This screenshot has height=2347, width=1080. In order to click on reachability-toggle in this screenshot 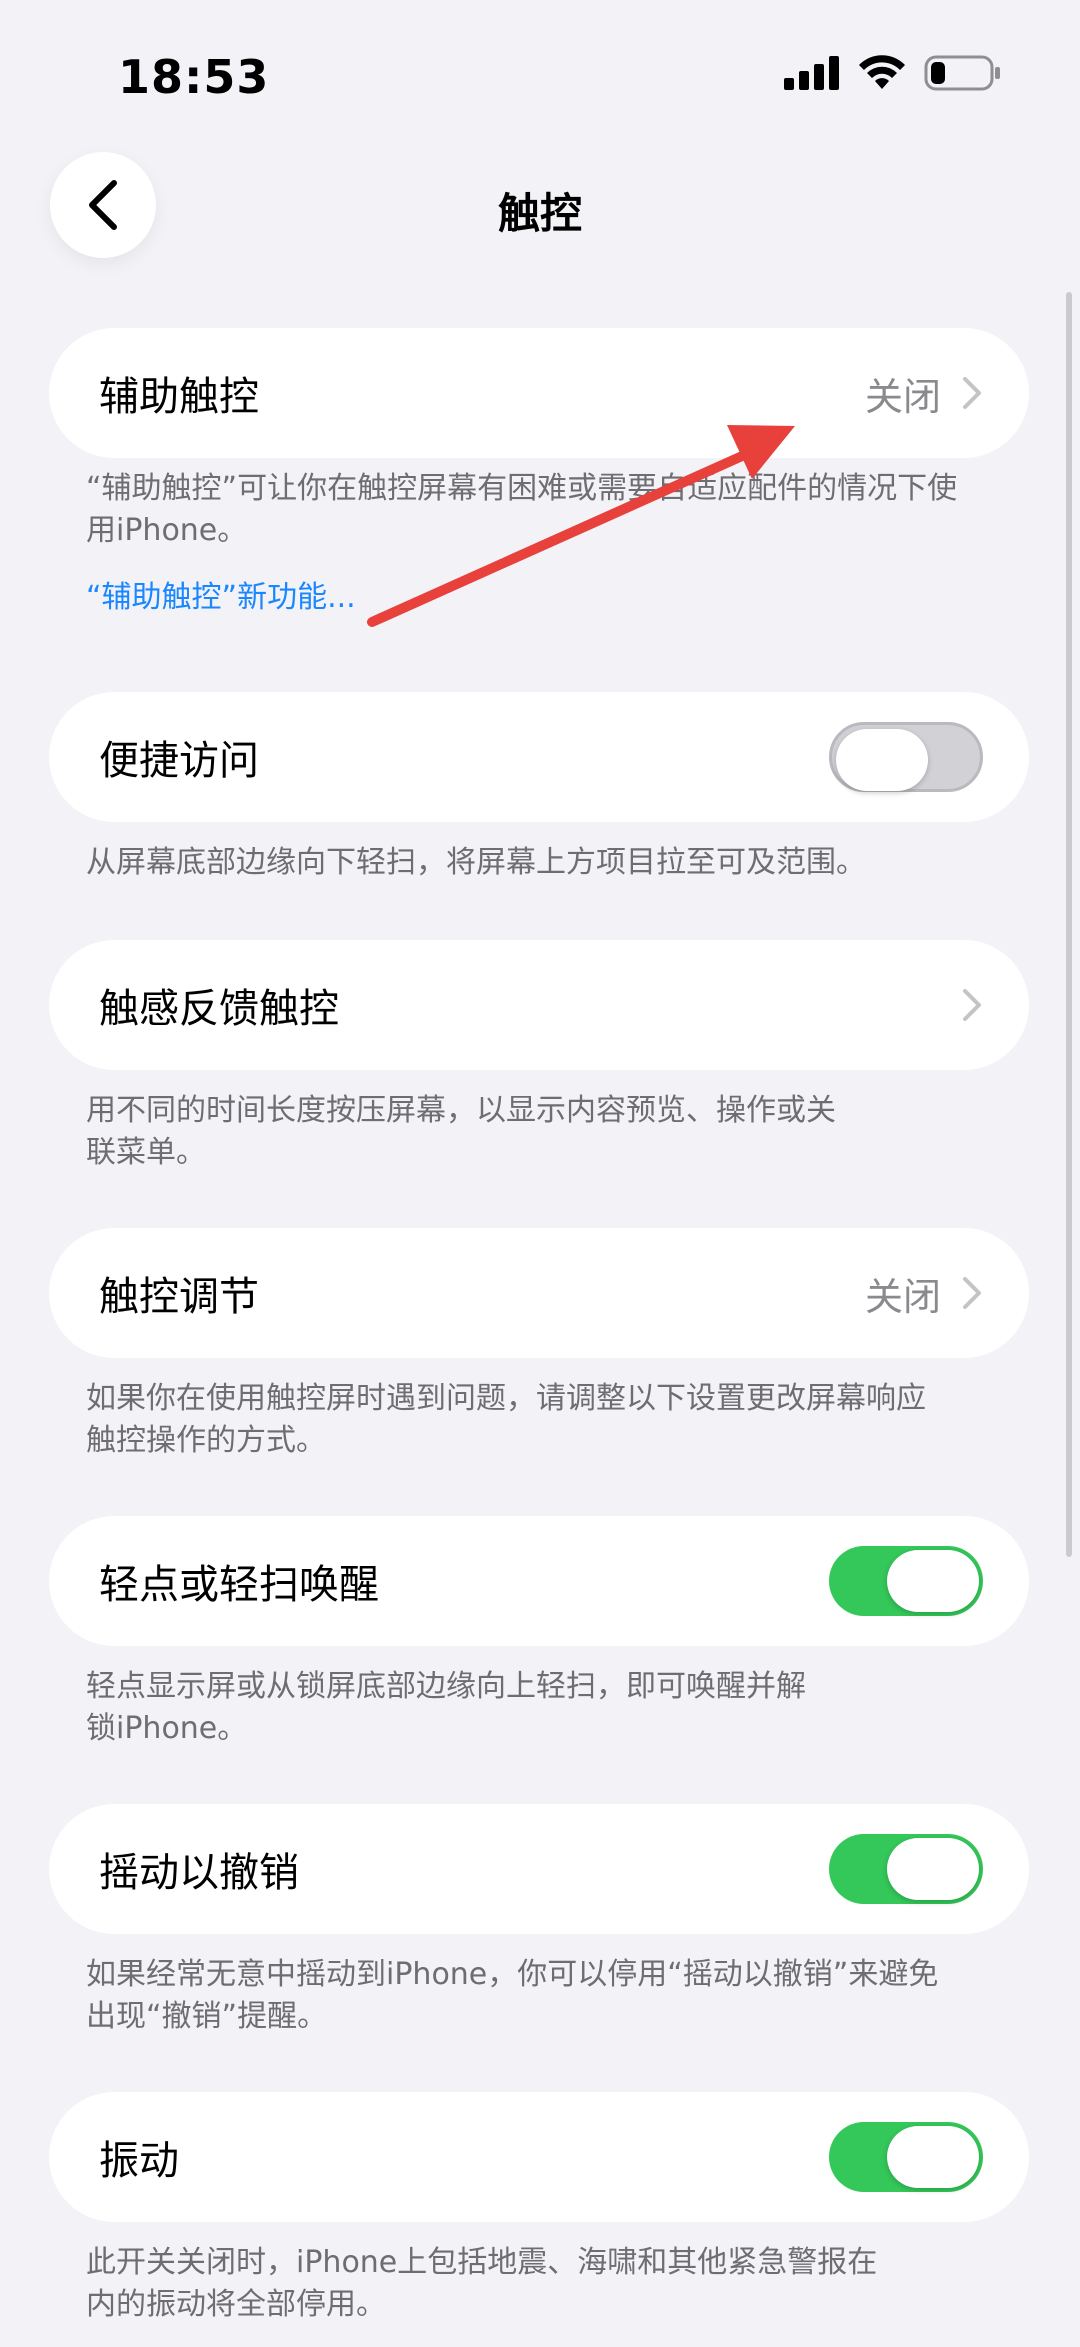, I will do `click(906, 757)`.